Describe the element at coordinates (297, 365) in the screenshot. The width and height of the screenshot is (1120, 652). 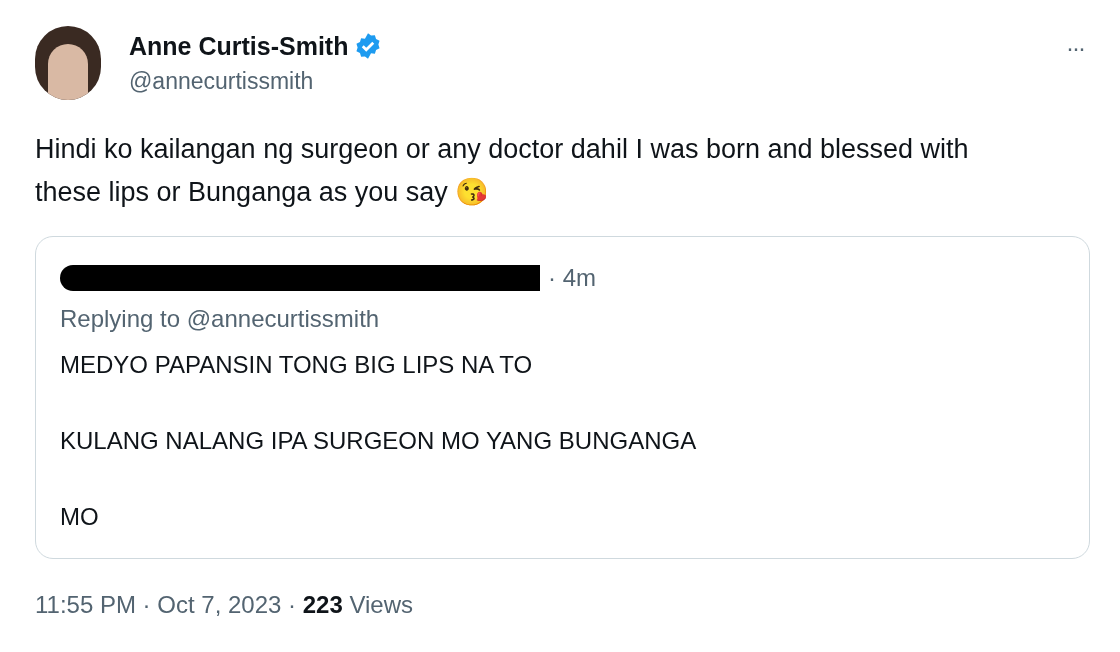
I see `quoted-tweet-text: MEDYO PAPANSIN TONG BIG LIPS NA TO` at that location.